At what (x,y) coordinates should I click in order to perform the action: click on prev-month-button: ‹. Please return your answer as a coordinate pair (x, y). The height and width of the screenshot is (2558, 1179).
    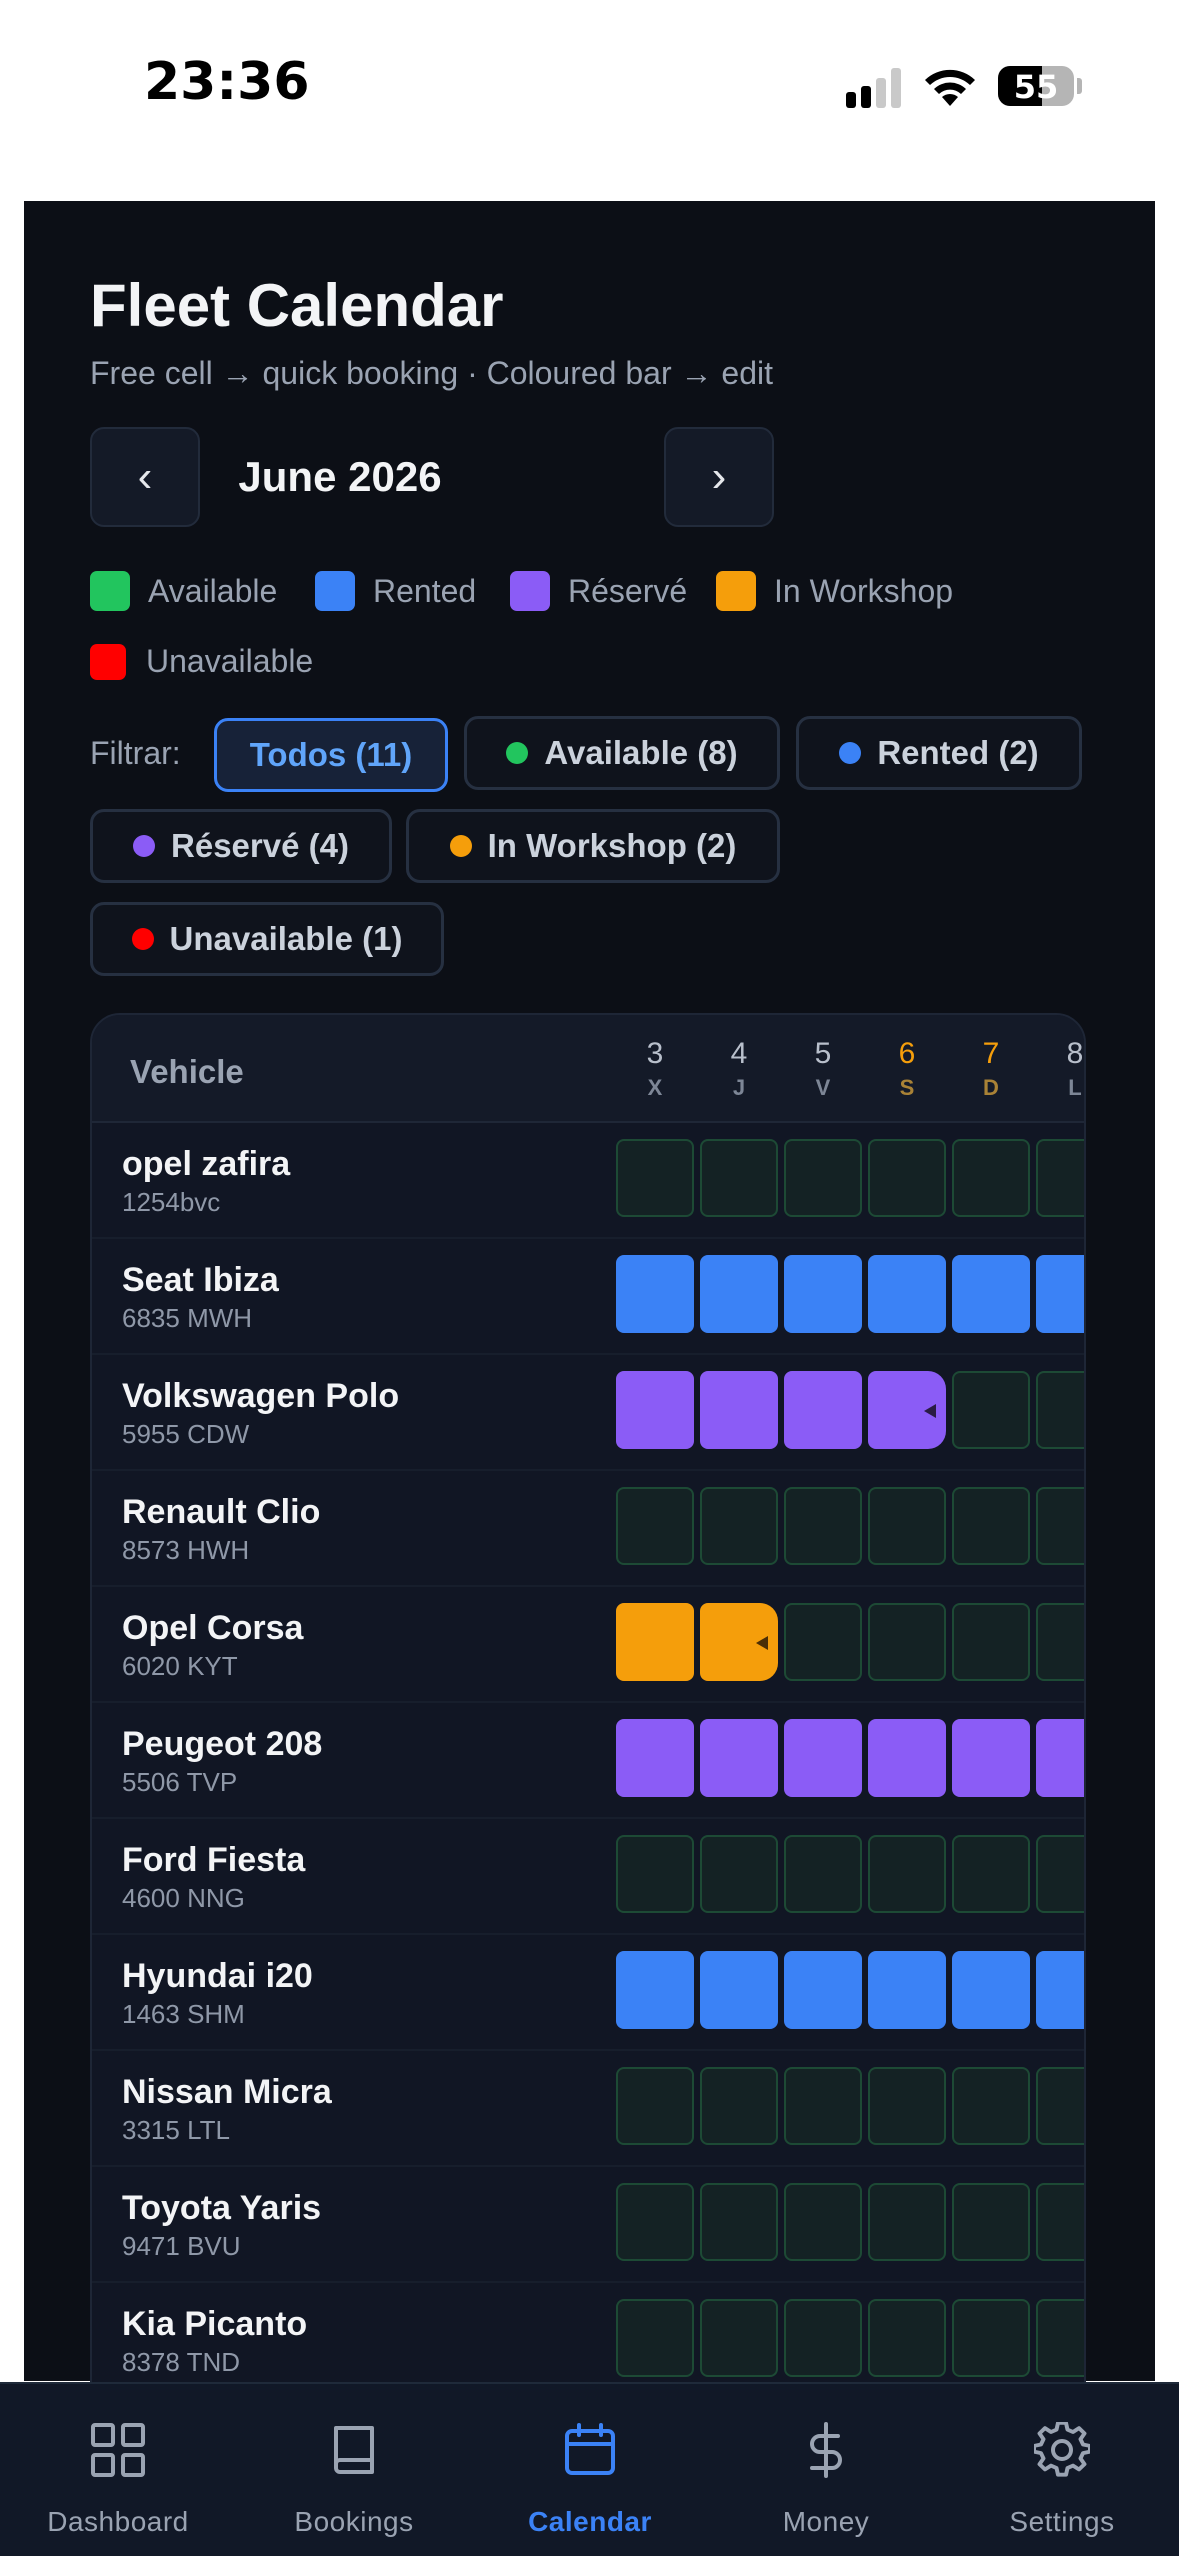
    Looking at the image, I should click on (145, 477).